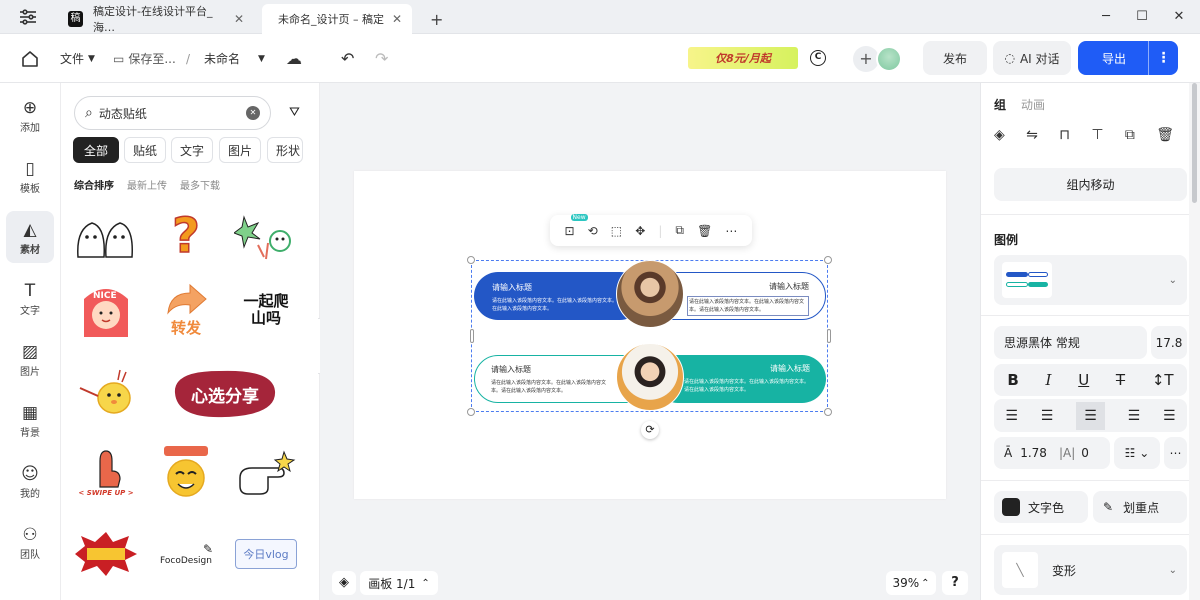  Describe the element at coordinates (748, 286) in the screenshot. I see `row1-right-title: 请输入标题` at that location.